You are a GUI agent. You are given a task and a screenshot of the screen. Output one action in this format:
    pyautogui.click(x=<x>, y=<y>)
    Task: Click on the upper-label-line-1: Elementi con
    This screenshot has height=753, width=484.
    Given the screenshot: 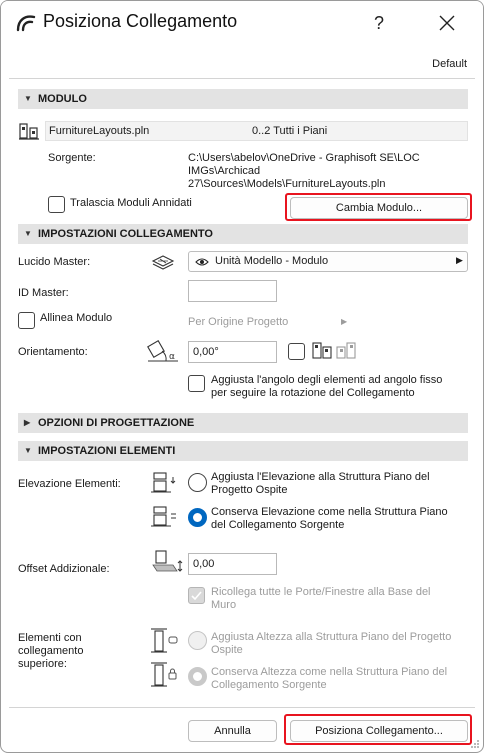 What is the action you would take?
    pyautogui.click(x=50, y=638)
    